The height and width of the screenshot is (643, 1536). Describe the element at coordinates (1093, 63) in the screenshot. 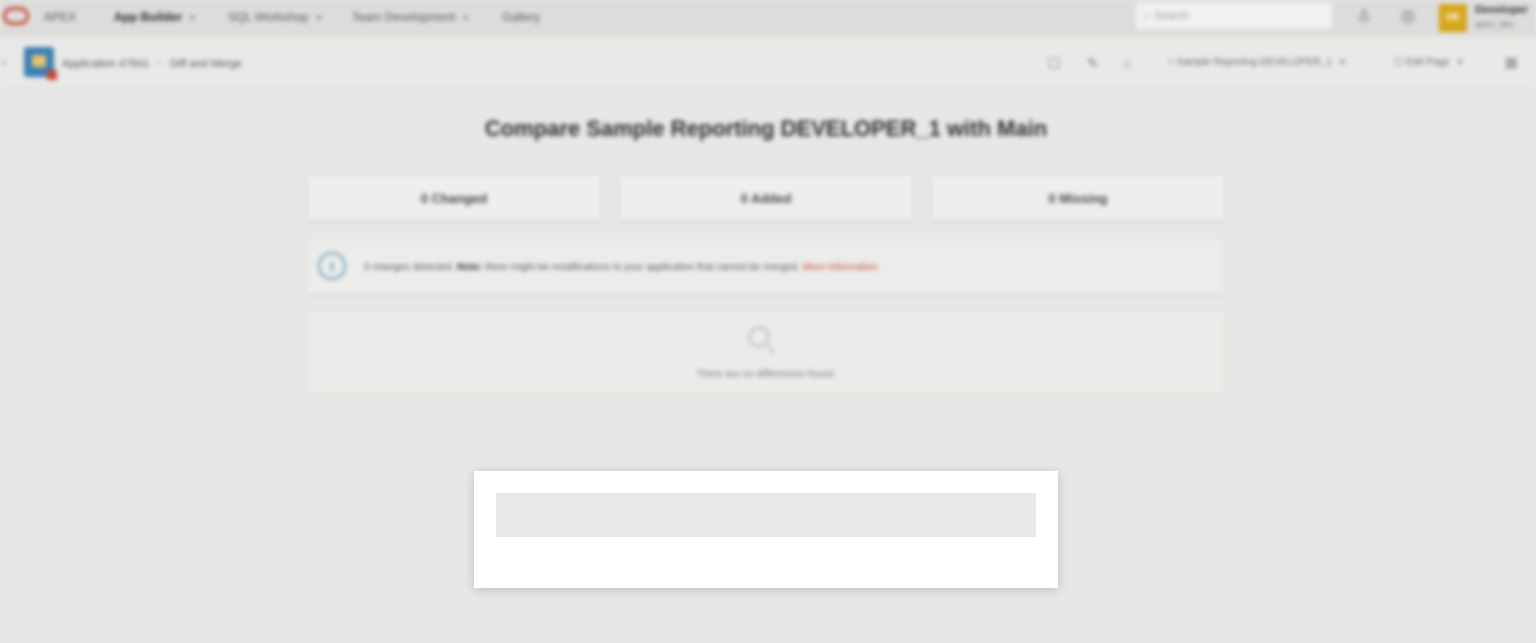

I see `edit-icon: ✎` at that location.